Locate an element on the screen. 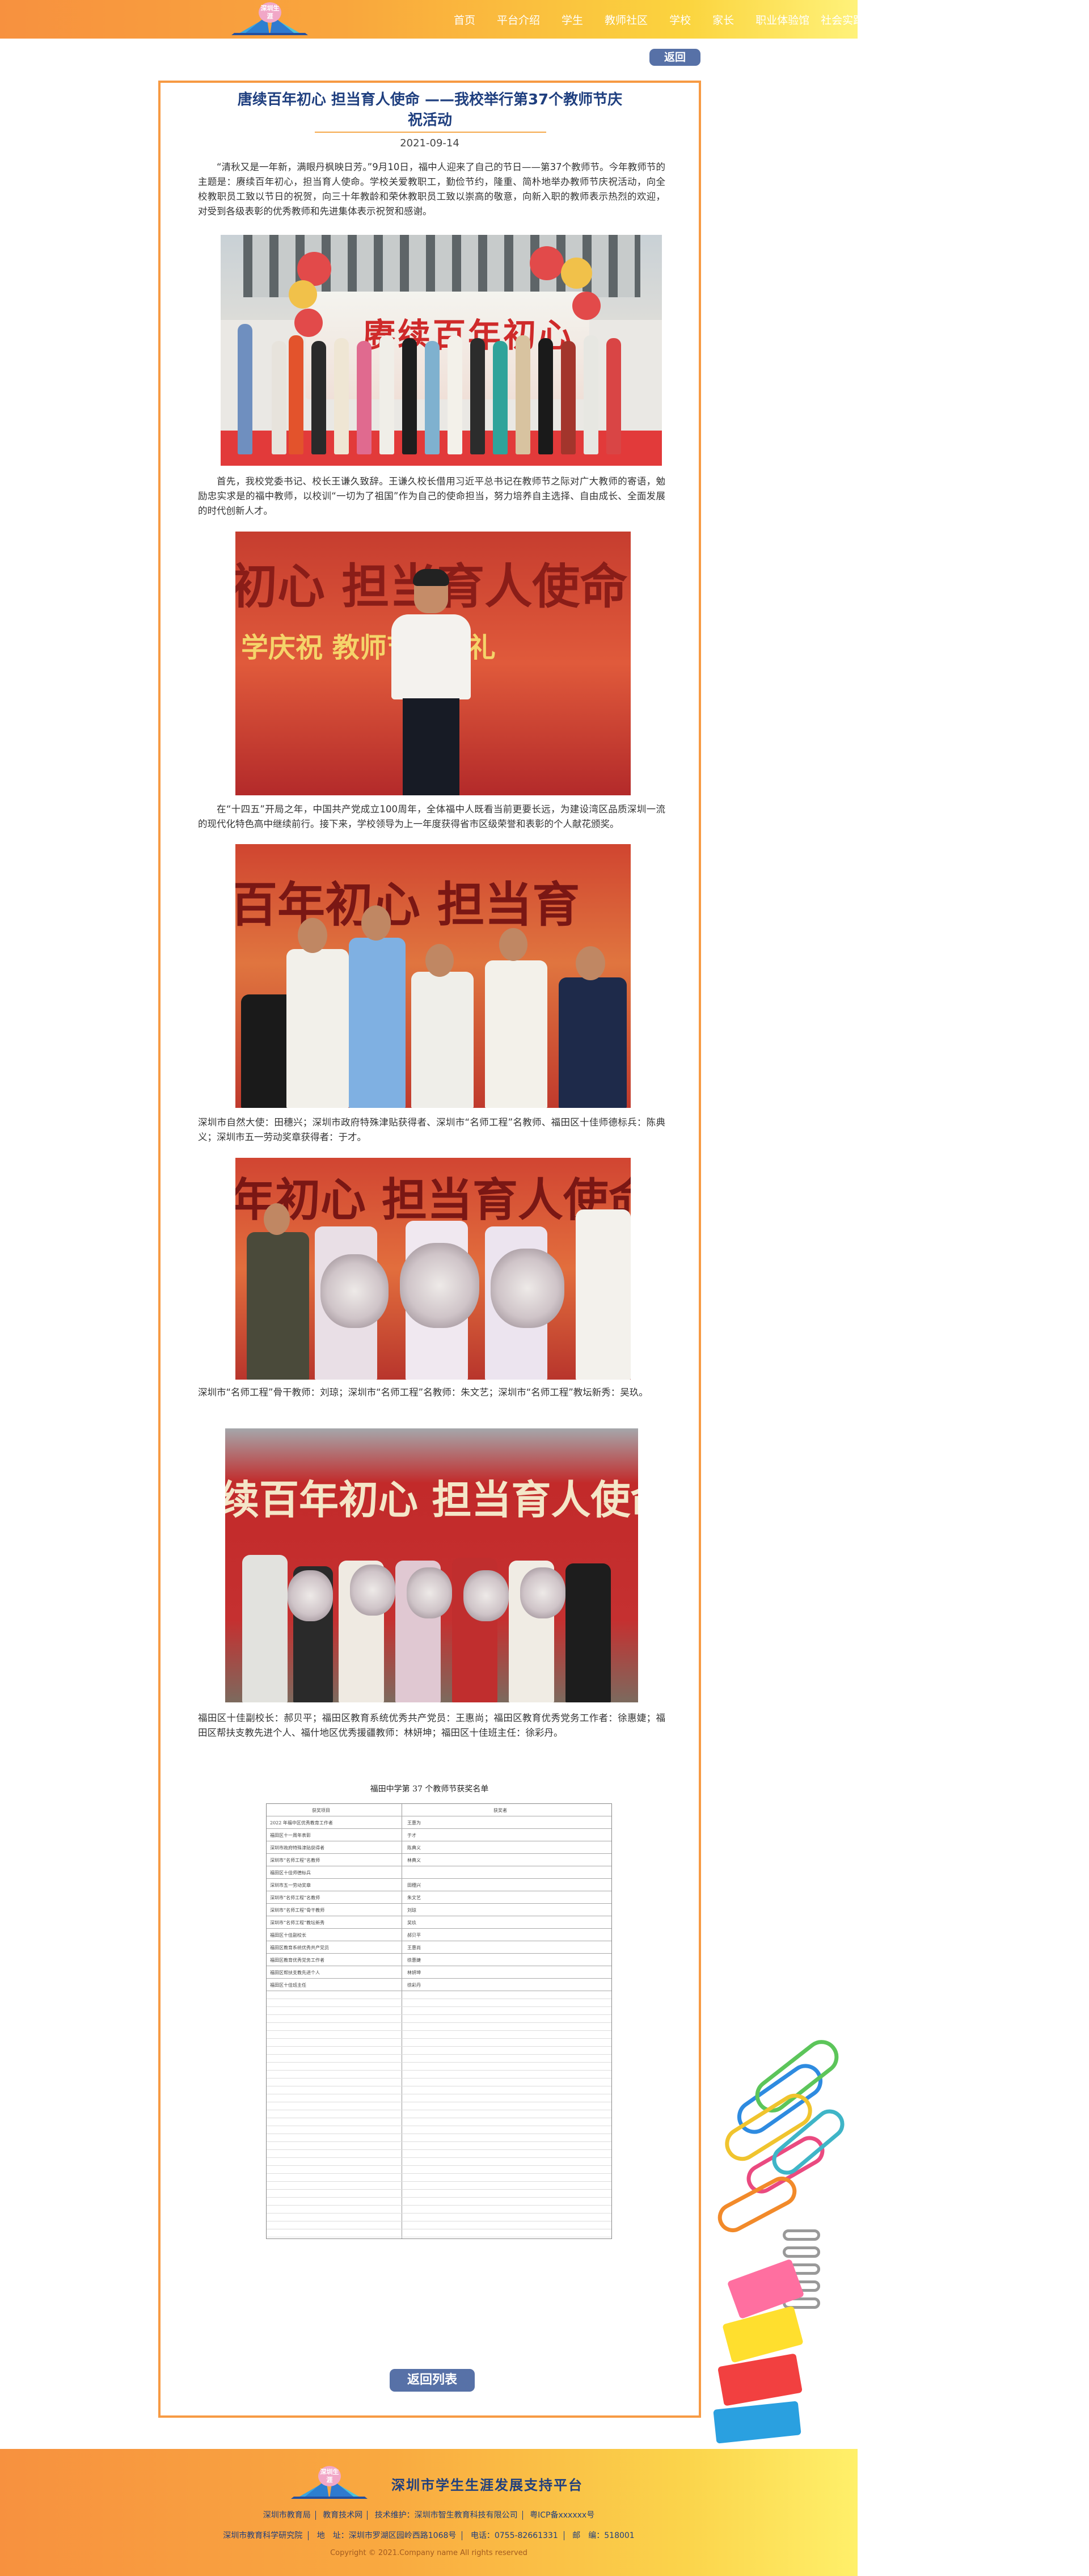  table-cell: 福田区教育优秀党务工作者 is located at coordinates (297, 1960).